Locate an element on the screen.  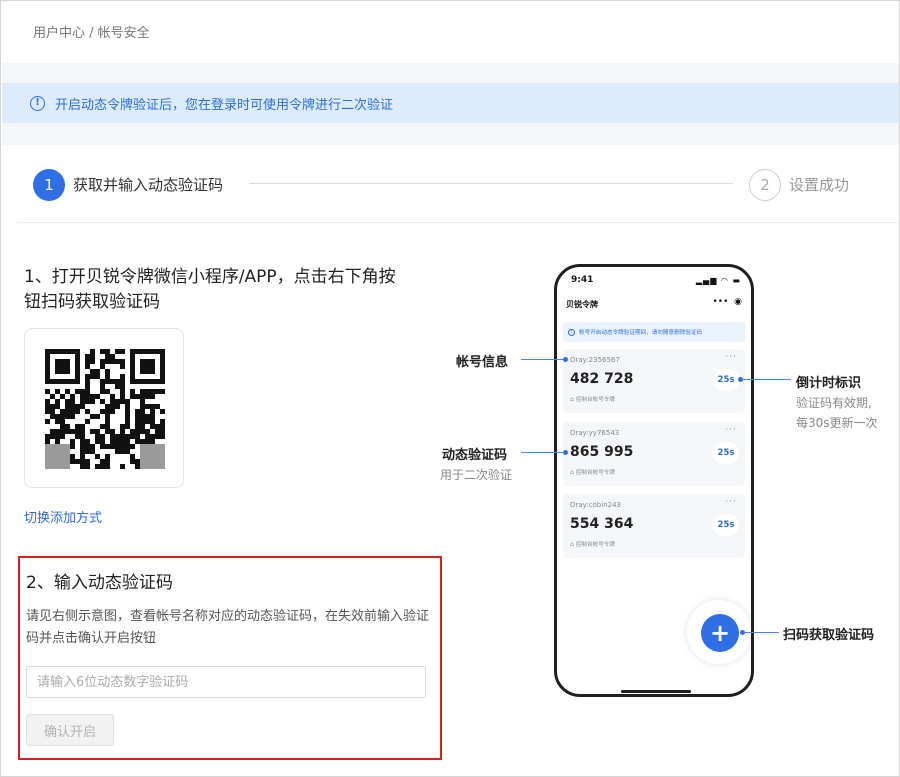
step-2-label: 设置成功 is located at coordinates (819, 185).